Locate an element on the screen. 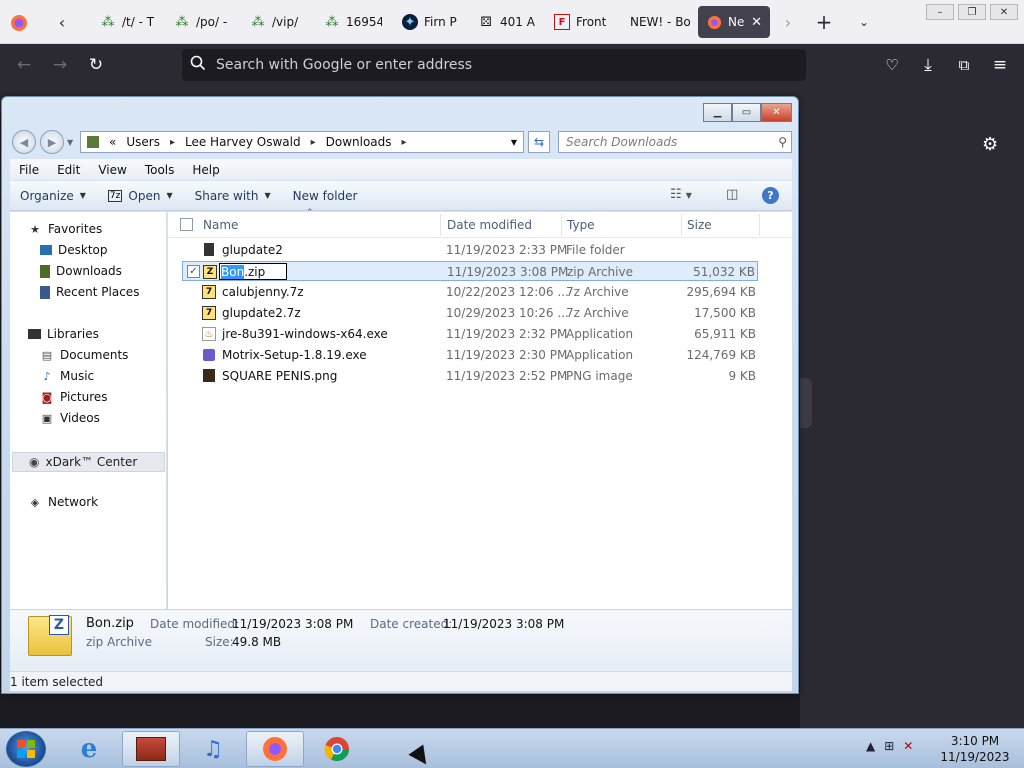  recent-pages-chevron-icon: ▼ is located at coordinates (70, 142).